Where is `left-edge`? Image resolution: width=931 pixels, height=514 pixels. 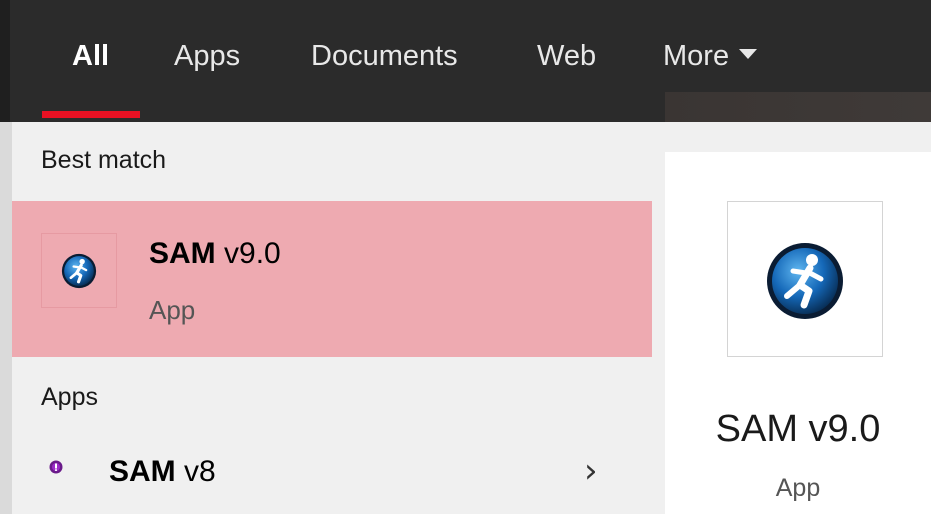
left-edge is located at coordinates (6, 318).